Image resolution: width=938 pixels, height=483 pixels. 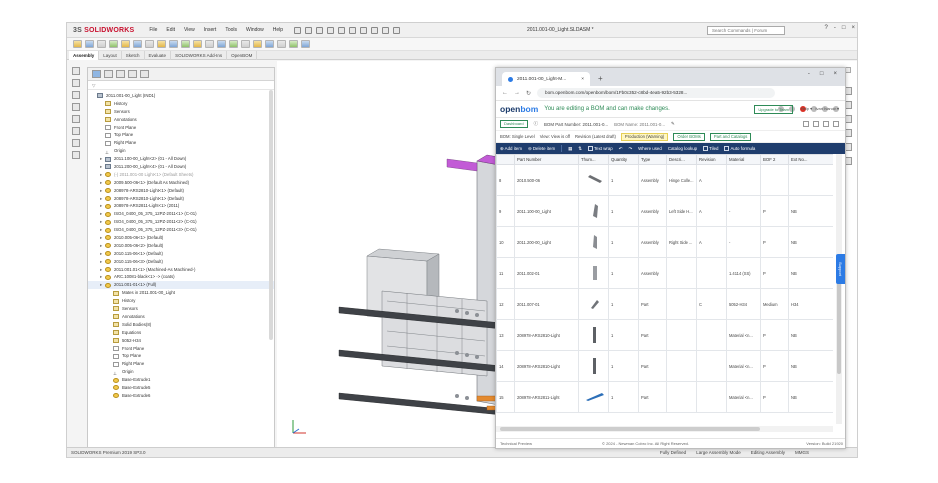 I want to click on search-input: Search Commands | Forum, so click(x=746, y=30).